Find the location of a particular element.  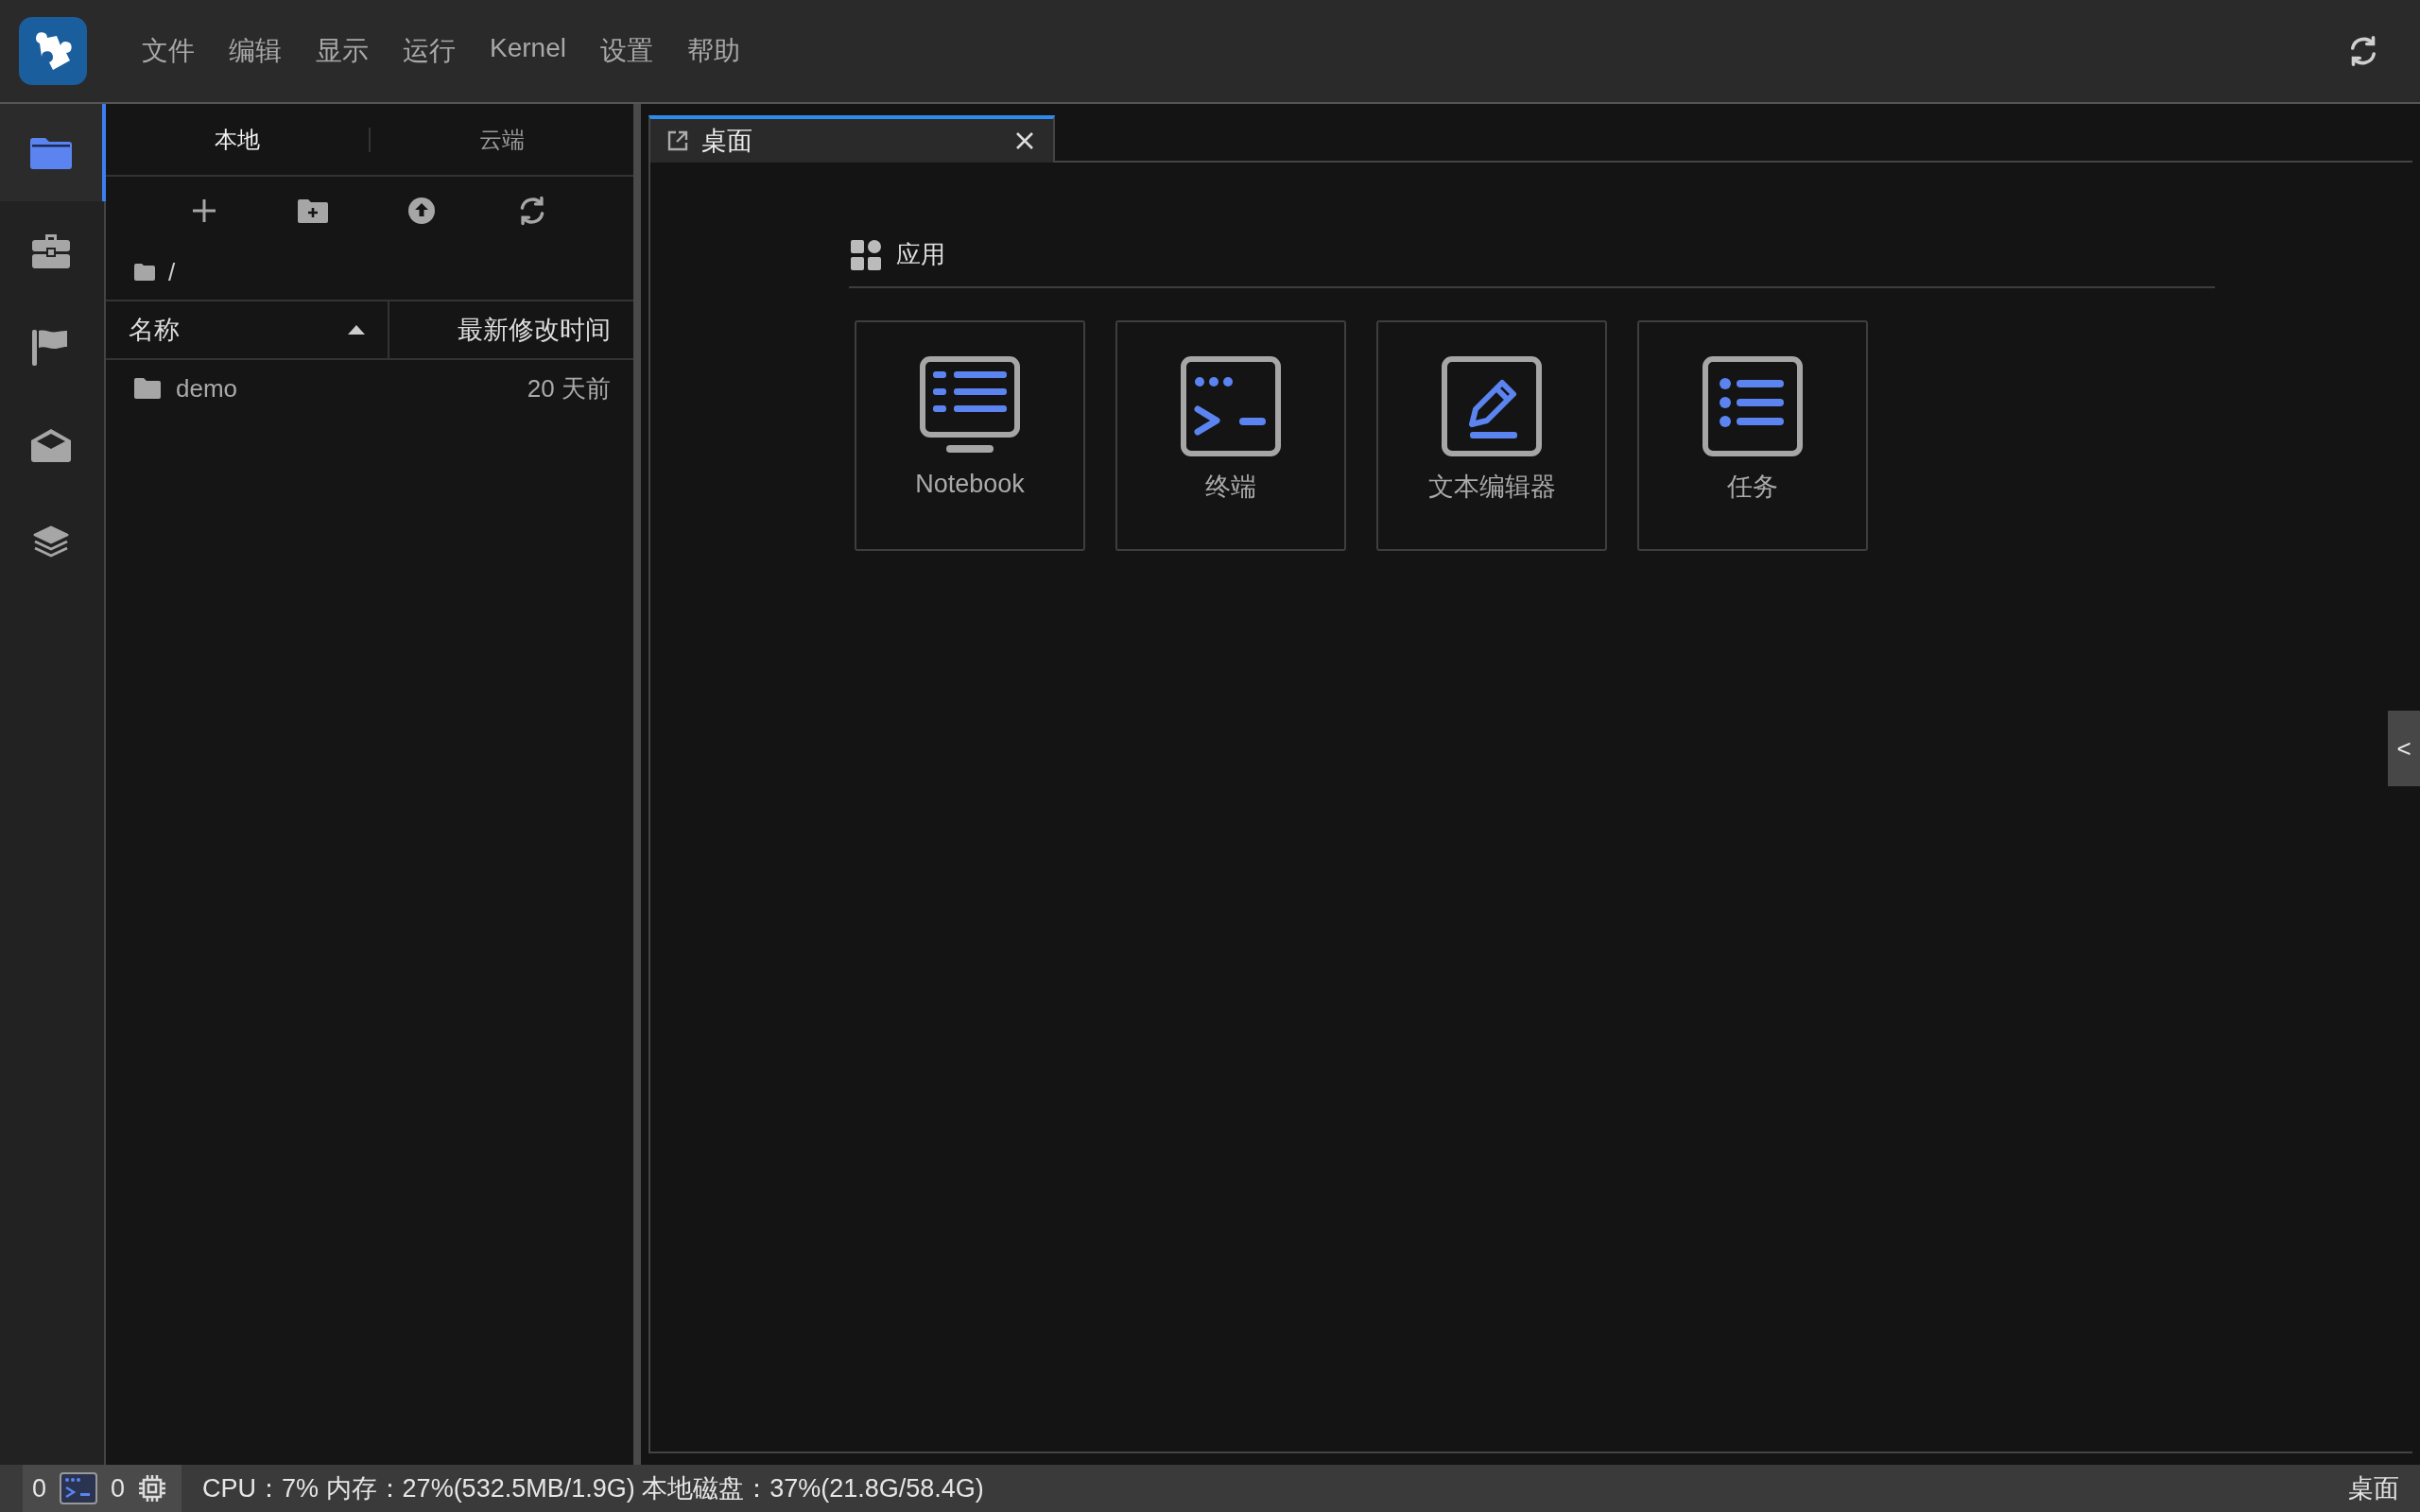

flag-icon is located at coordinates (51, 347).